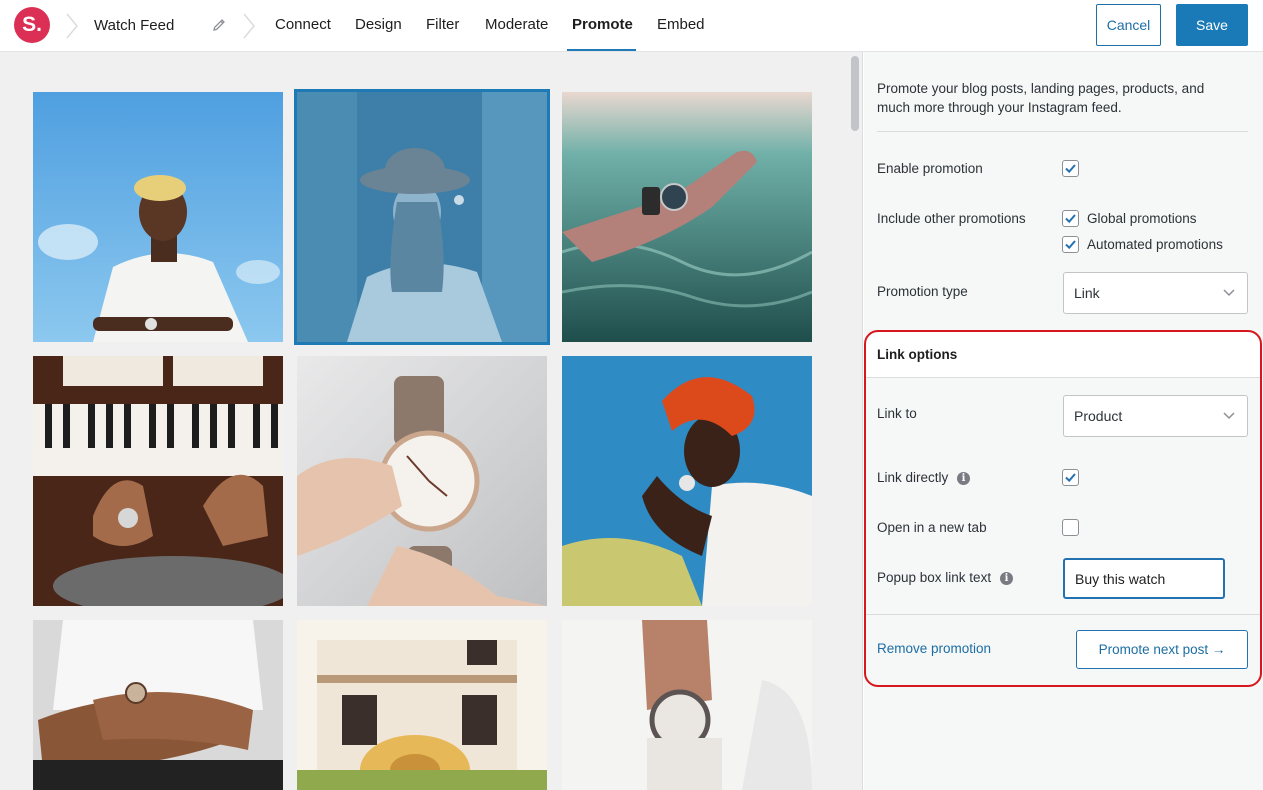 This screenshot has width=1263, height=790. What do you see at coordinates (602, 34) in the screenshot?
I see `tab-promote: Promote` at bounding box center [602, 34].